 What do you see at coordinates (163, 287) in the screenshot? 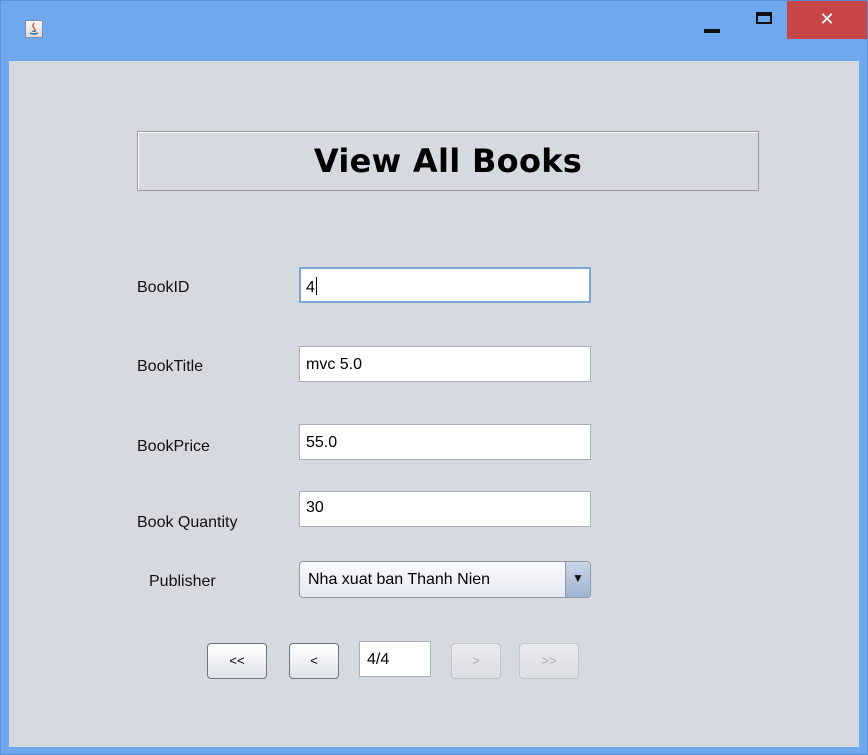
I see `book-id-label: BookID` at bounding box center [163, 287].